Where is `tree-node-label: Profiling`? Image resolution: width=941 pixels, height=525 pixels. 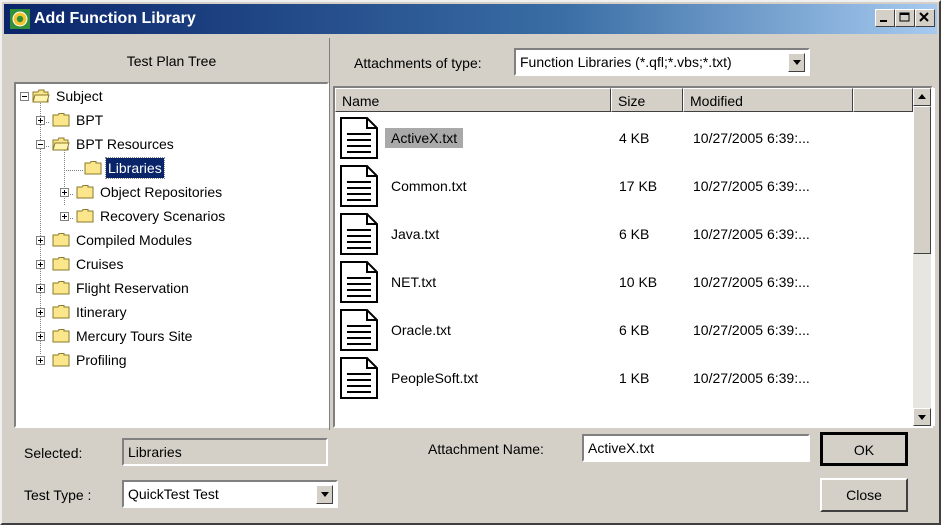 tree-node-label: Profiling is located at coordinates (101, 360).